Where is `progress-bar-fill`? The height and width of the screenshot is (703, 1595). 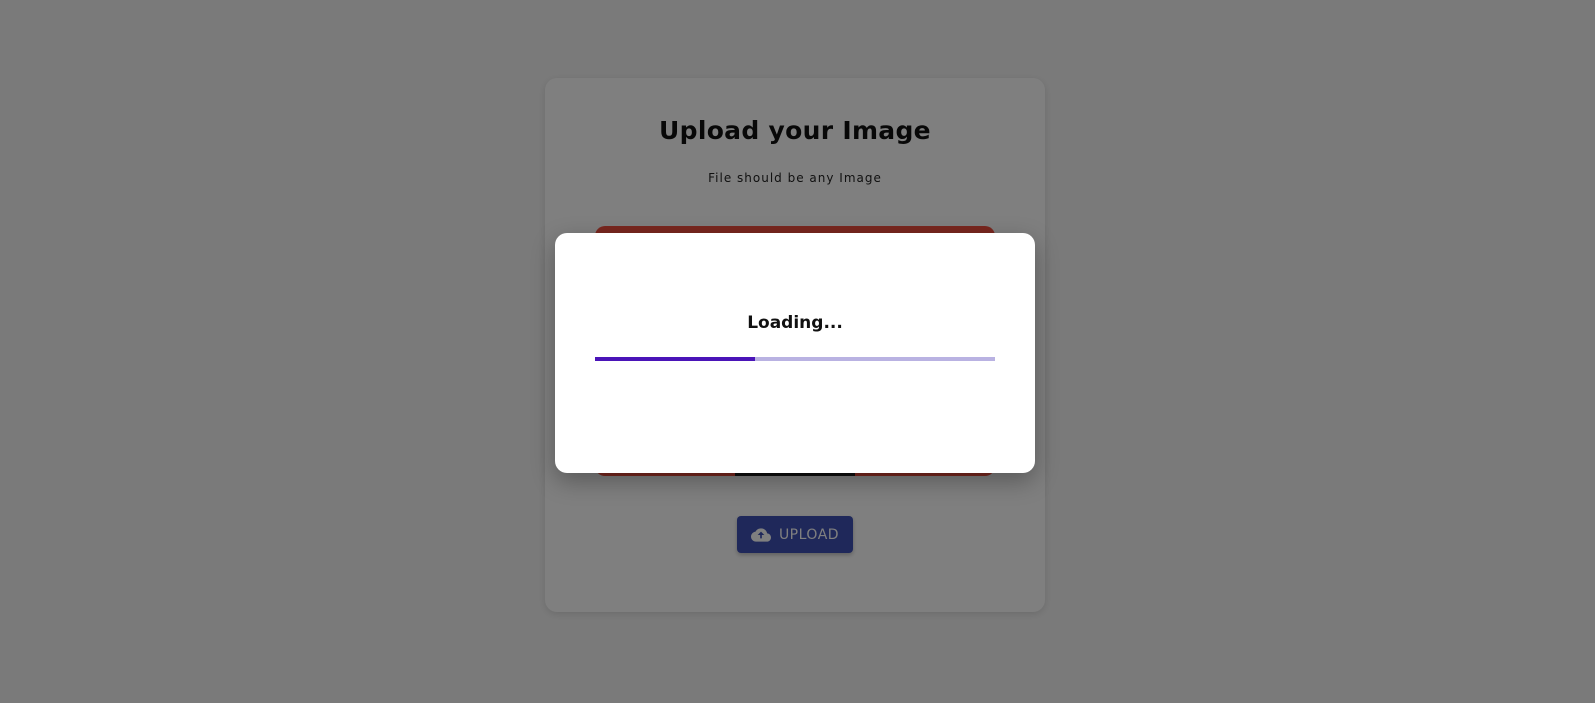
progress-bar-fill is located at coordinates (675, 359).